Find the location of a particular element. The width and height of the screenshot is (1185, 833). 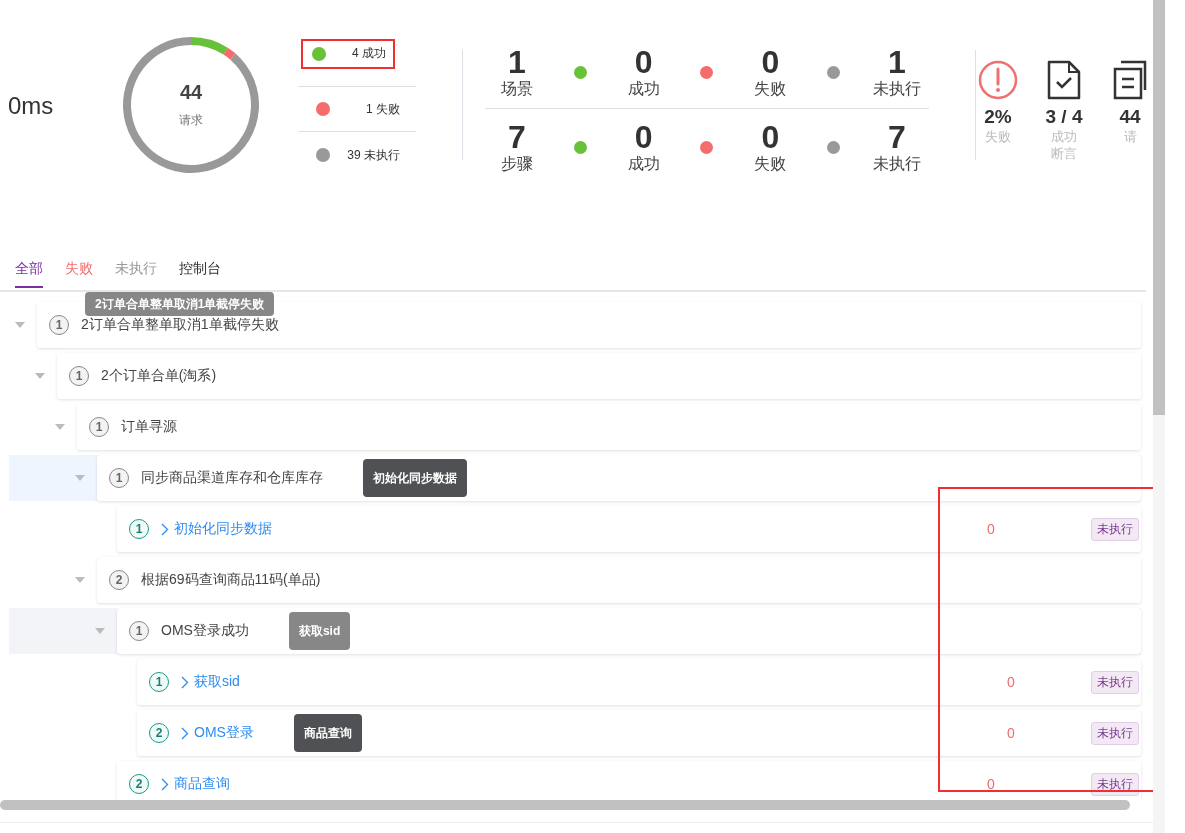

tooltip: 获取sid is located at coordinates (319, 631).